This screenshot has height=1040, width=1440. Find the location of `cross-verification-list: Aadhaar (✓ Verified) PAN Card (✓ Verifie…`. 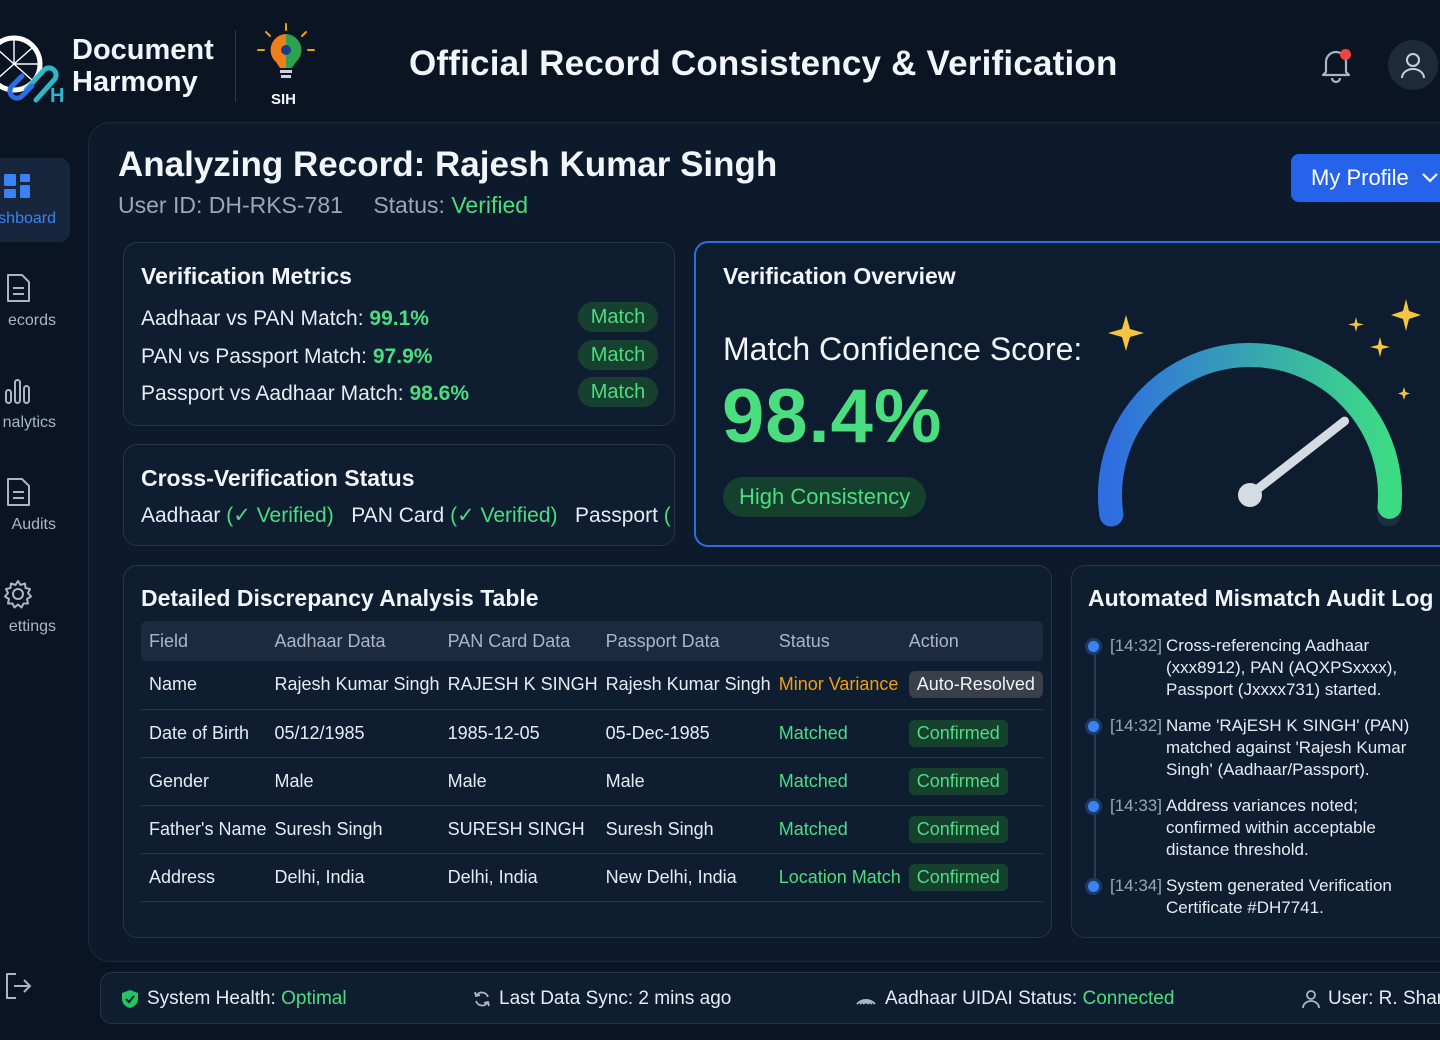

cross-verification-list: Aadhaar (✓ Verified) PAN Card (✓ Verifie… is located at coordinates (407, 515).